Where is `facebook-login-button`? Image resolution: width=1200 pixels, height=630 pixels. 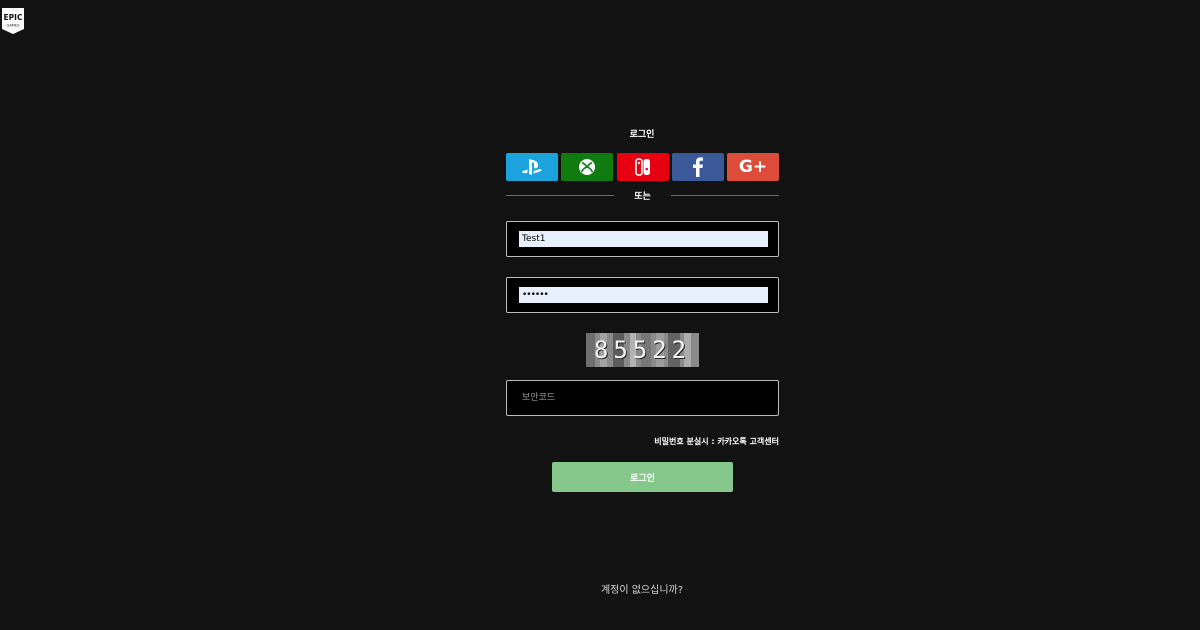
facebook-login-button is located at coordinates (697, 167).